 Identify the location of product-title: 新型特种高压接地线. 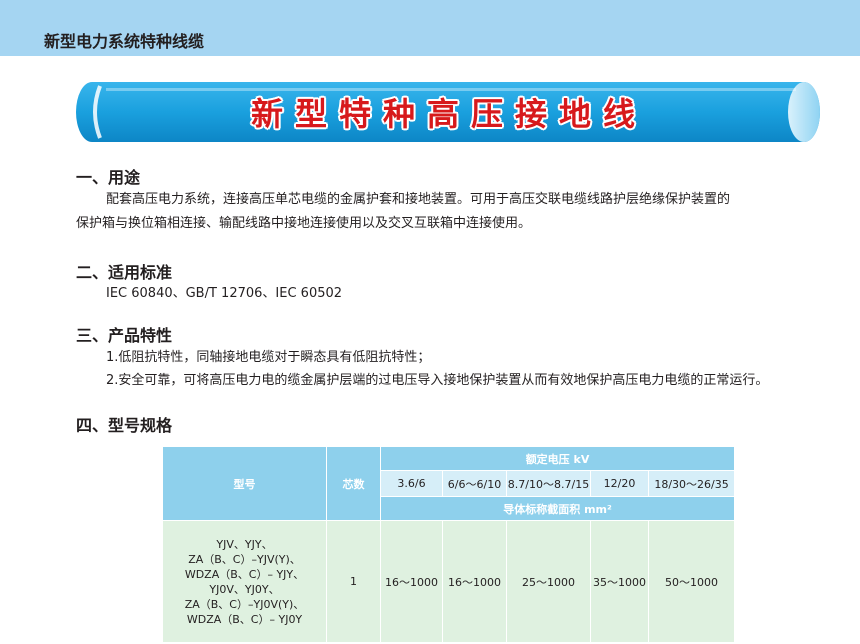
(448, 114).